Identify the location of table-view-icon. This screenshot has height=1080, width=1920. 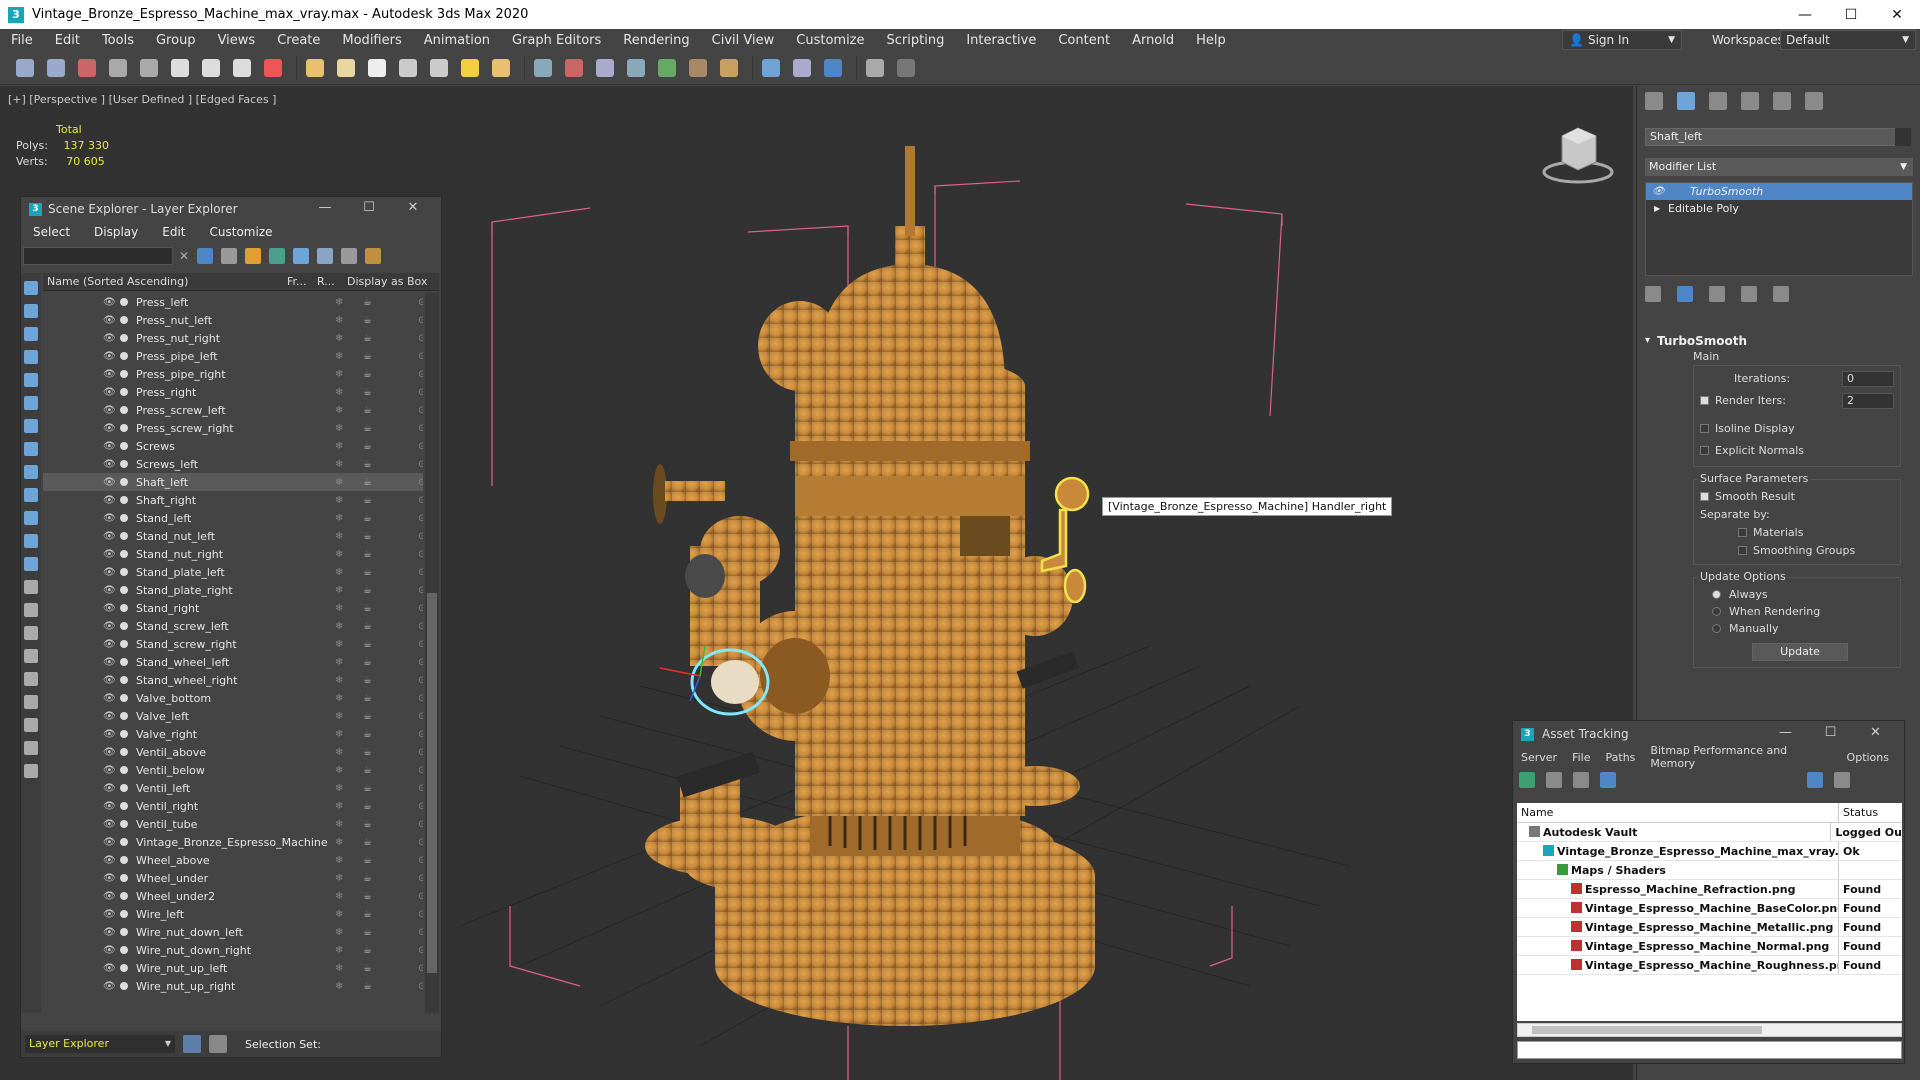
(1608, 780).